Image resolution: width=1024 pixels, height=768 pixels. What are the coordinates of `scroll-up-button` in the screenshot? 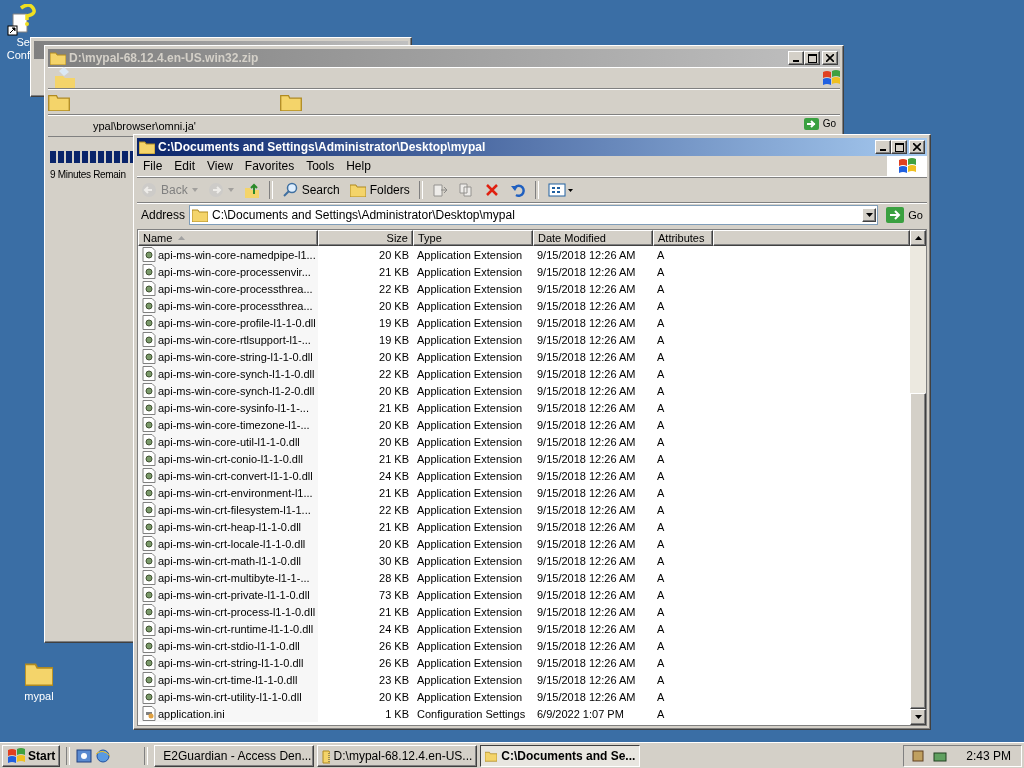 It's located at (918, 238).